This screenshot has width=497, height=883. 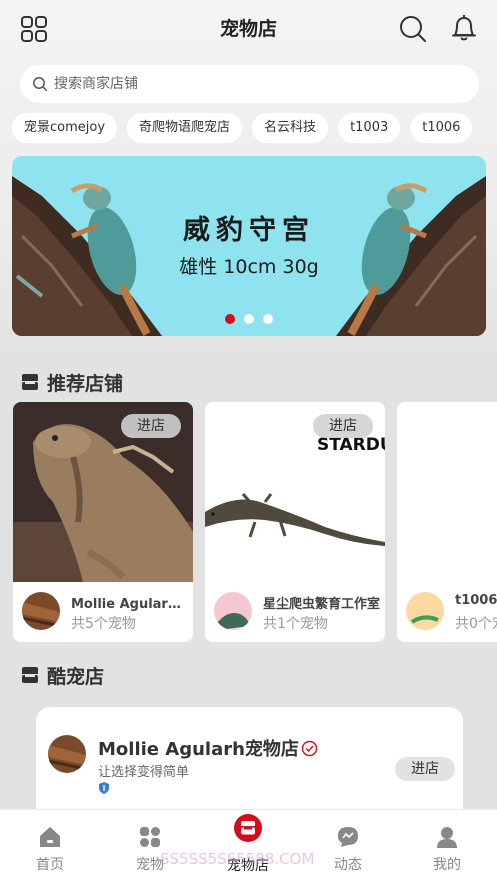 I want to click on shield-badge-icon, so click(x=104, y=788).